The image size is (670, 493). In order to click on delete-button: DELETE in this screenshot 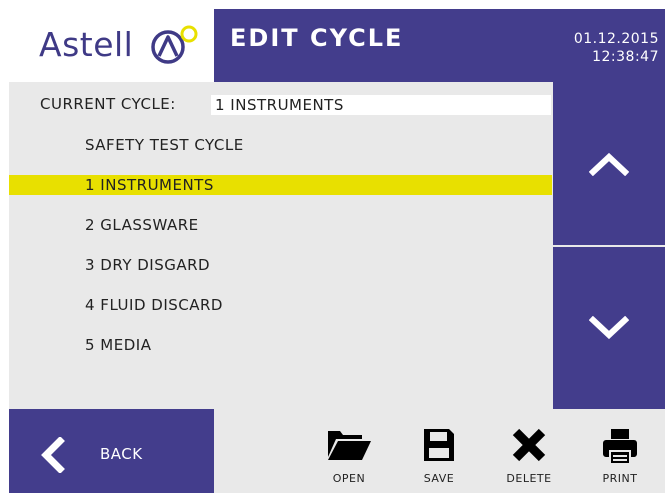, I will do `click(529, 451)`.